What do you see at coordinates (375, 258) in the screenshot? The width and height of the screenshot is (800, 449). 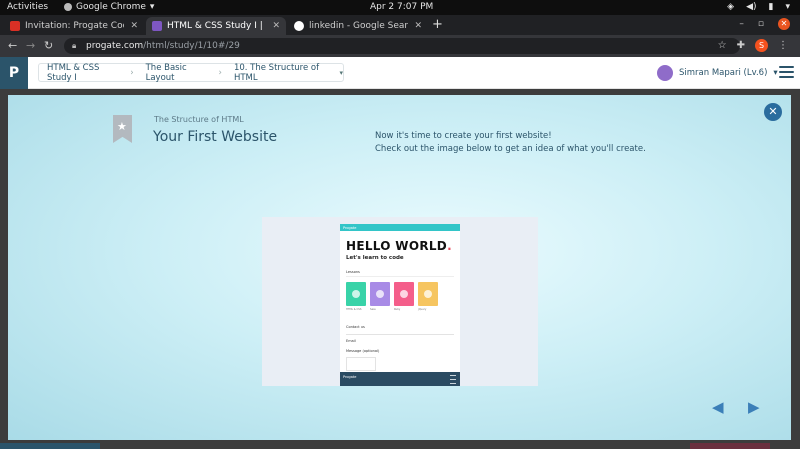 I see `preview-subheading: Let's learn to code` at bounding box center [375, 258].